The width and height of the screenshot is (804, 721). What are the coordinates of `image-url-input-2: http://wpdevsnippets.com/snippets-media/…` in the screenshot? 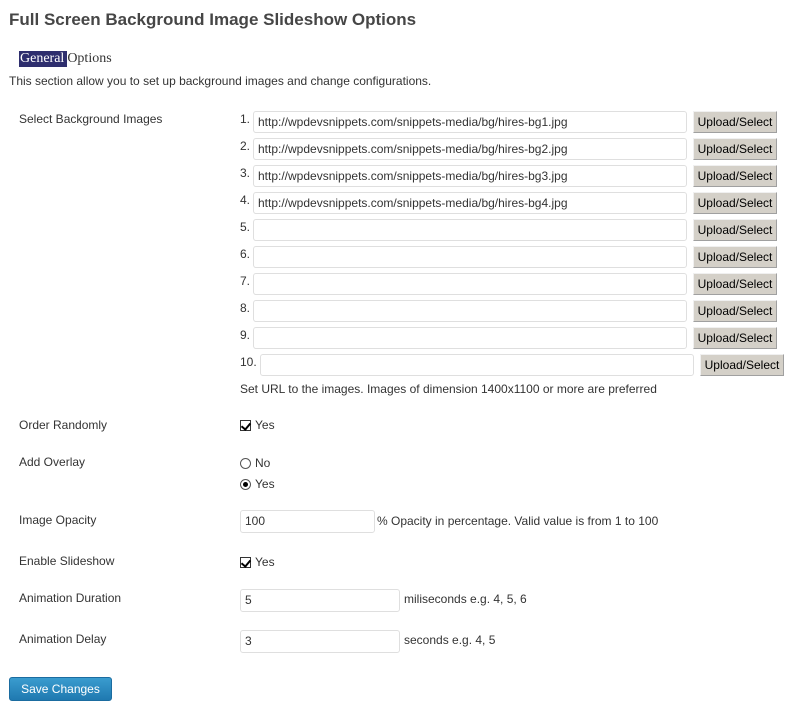 It's located at (470, 149).